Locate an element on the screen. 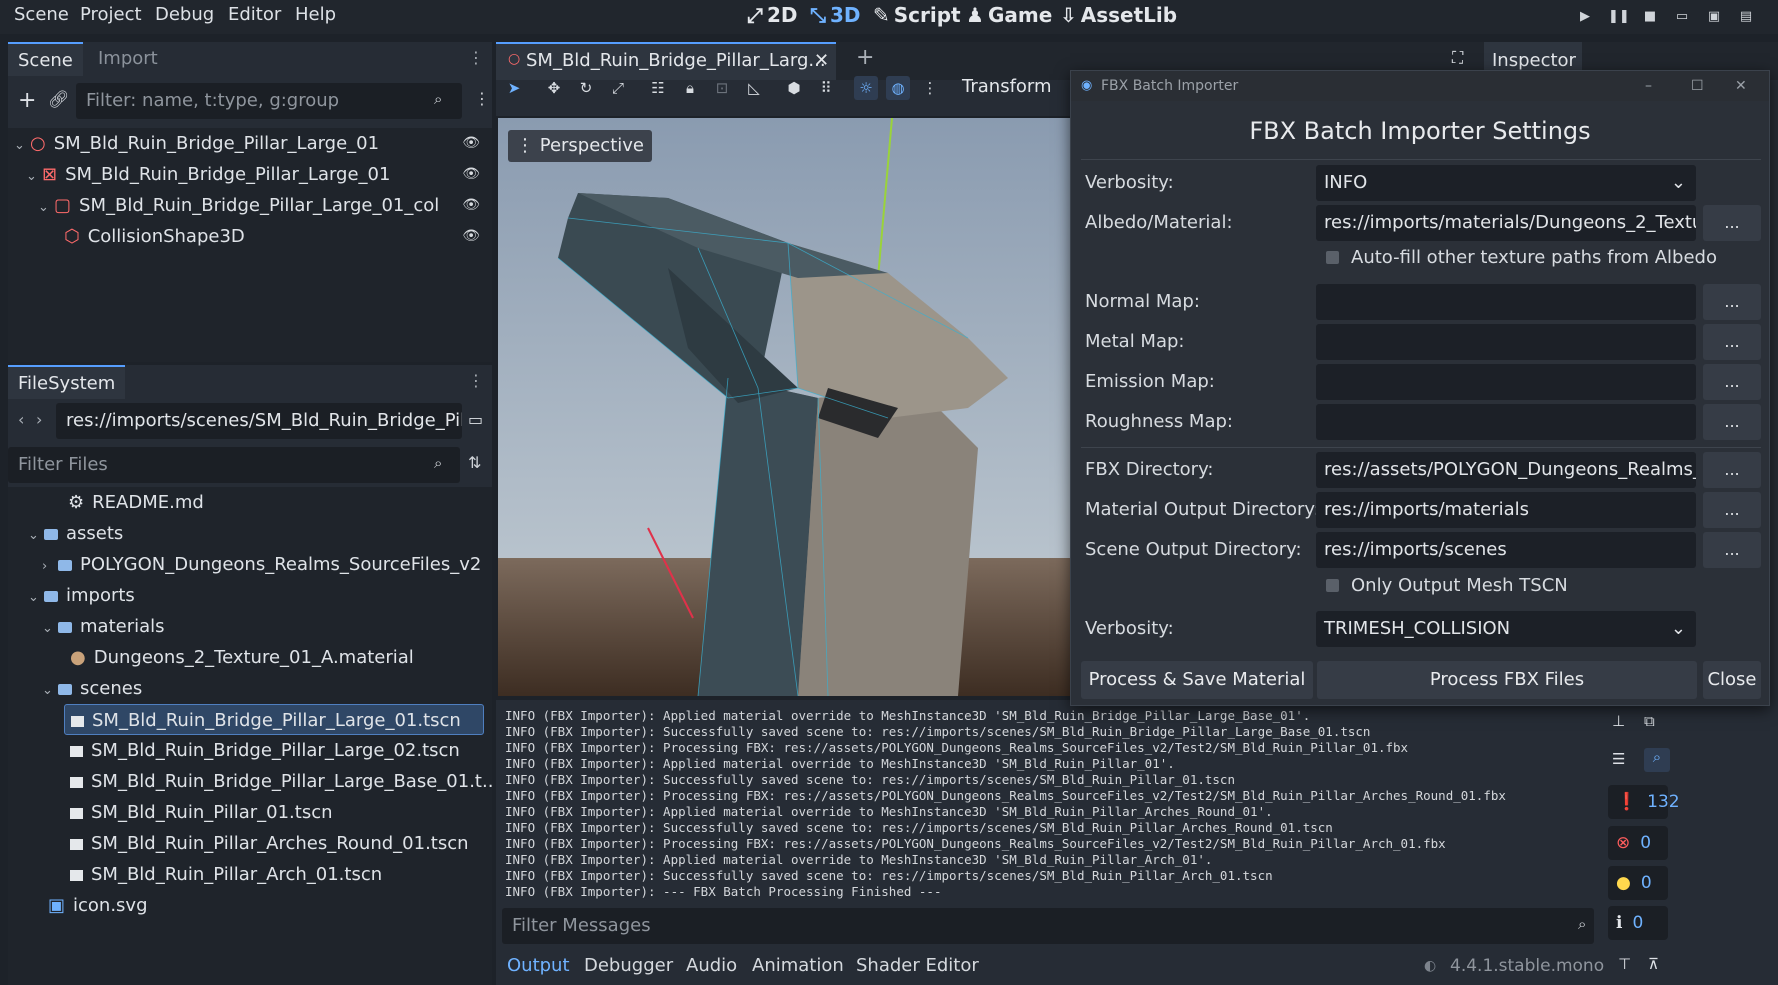 Image resolution: width=1778 pixels, height=985 pixels. scene-options-icon: ⋮ is located at coordinates (482, 98).